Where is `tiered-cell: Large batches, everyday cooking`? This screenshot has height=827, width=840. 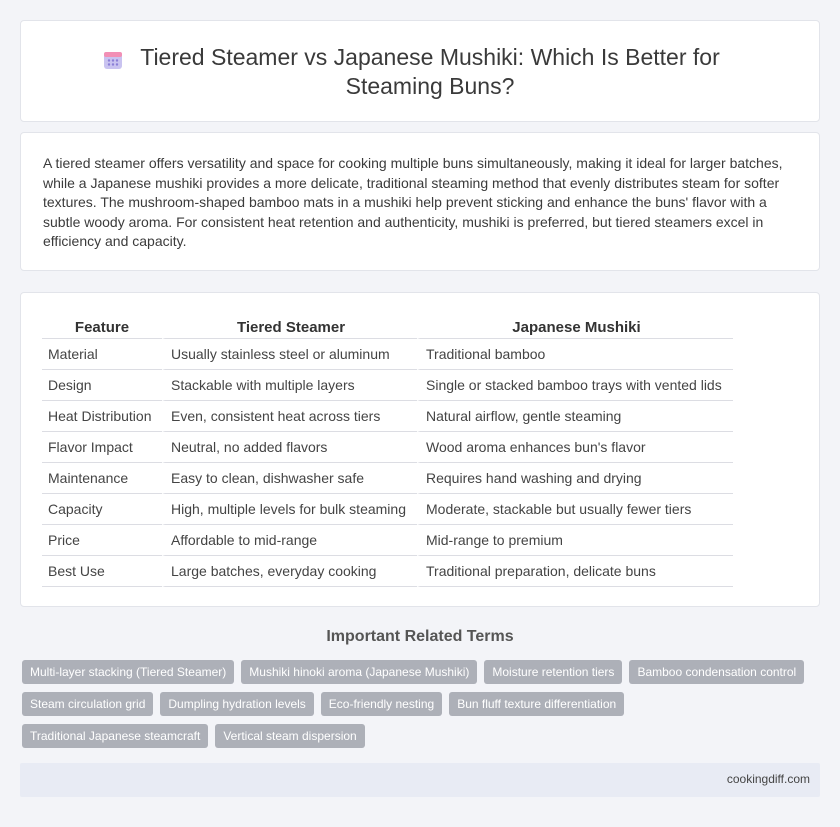 tiered-cell: Large batches, everyday cooking is located at coordinates (289, 571).